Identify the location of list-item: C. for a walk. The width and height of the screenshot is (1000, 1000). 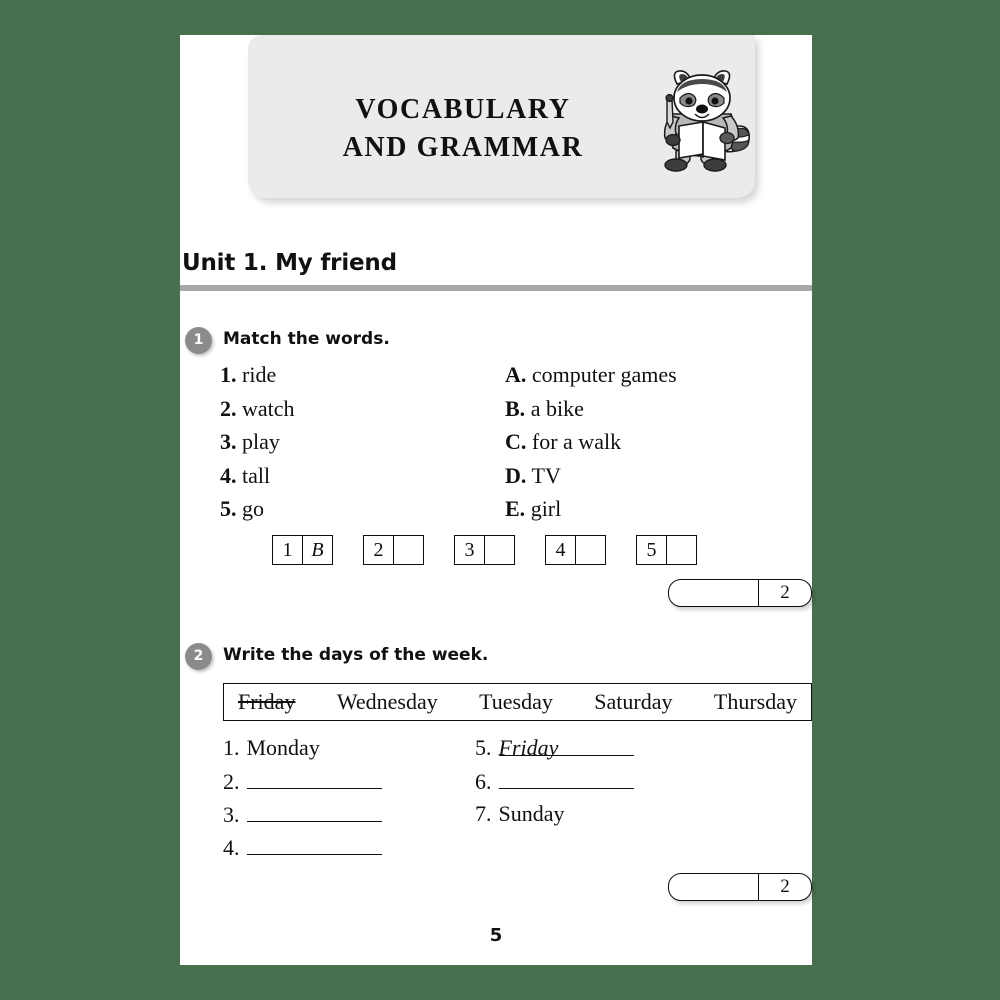
(591, 442).